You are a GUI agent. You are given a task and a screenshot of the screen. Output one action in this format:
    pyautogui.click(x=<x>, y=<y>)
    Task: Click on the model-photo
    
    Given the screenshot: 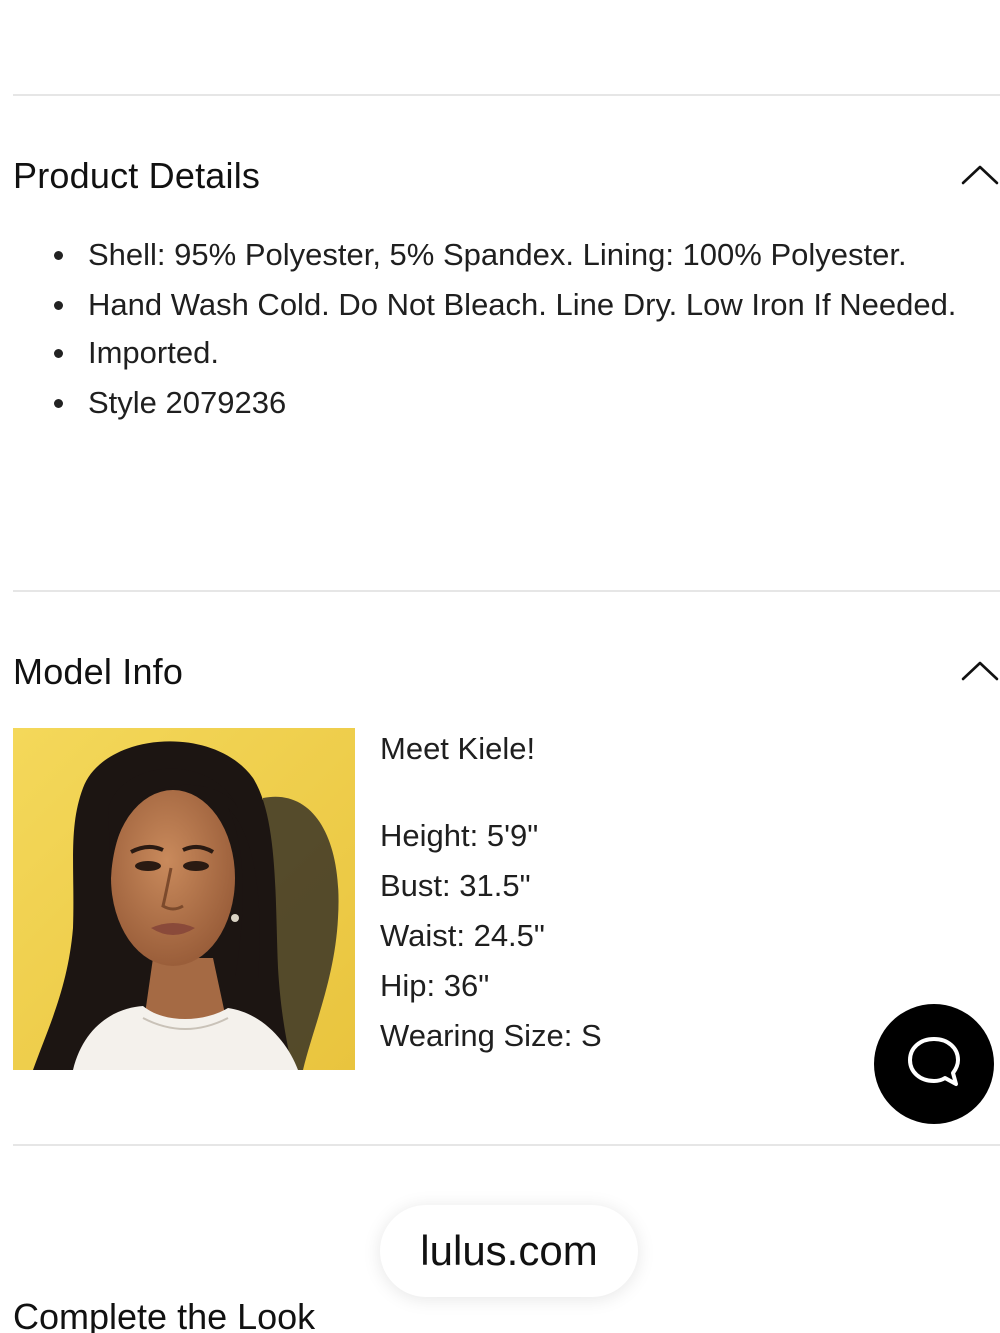 What is the action you would take?
    pyautogui.click(x=184, y=899)
    